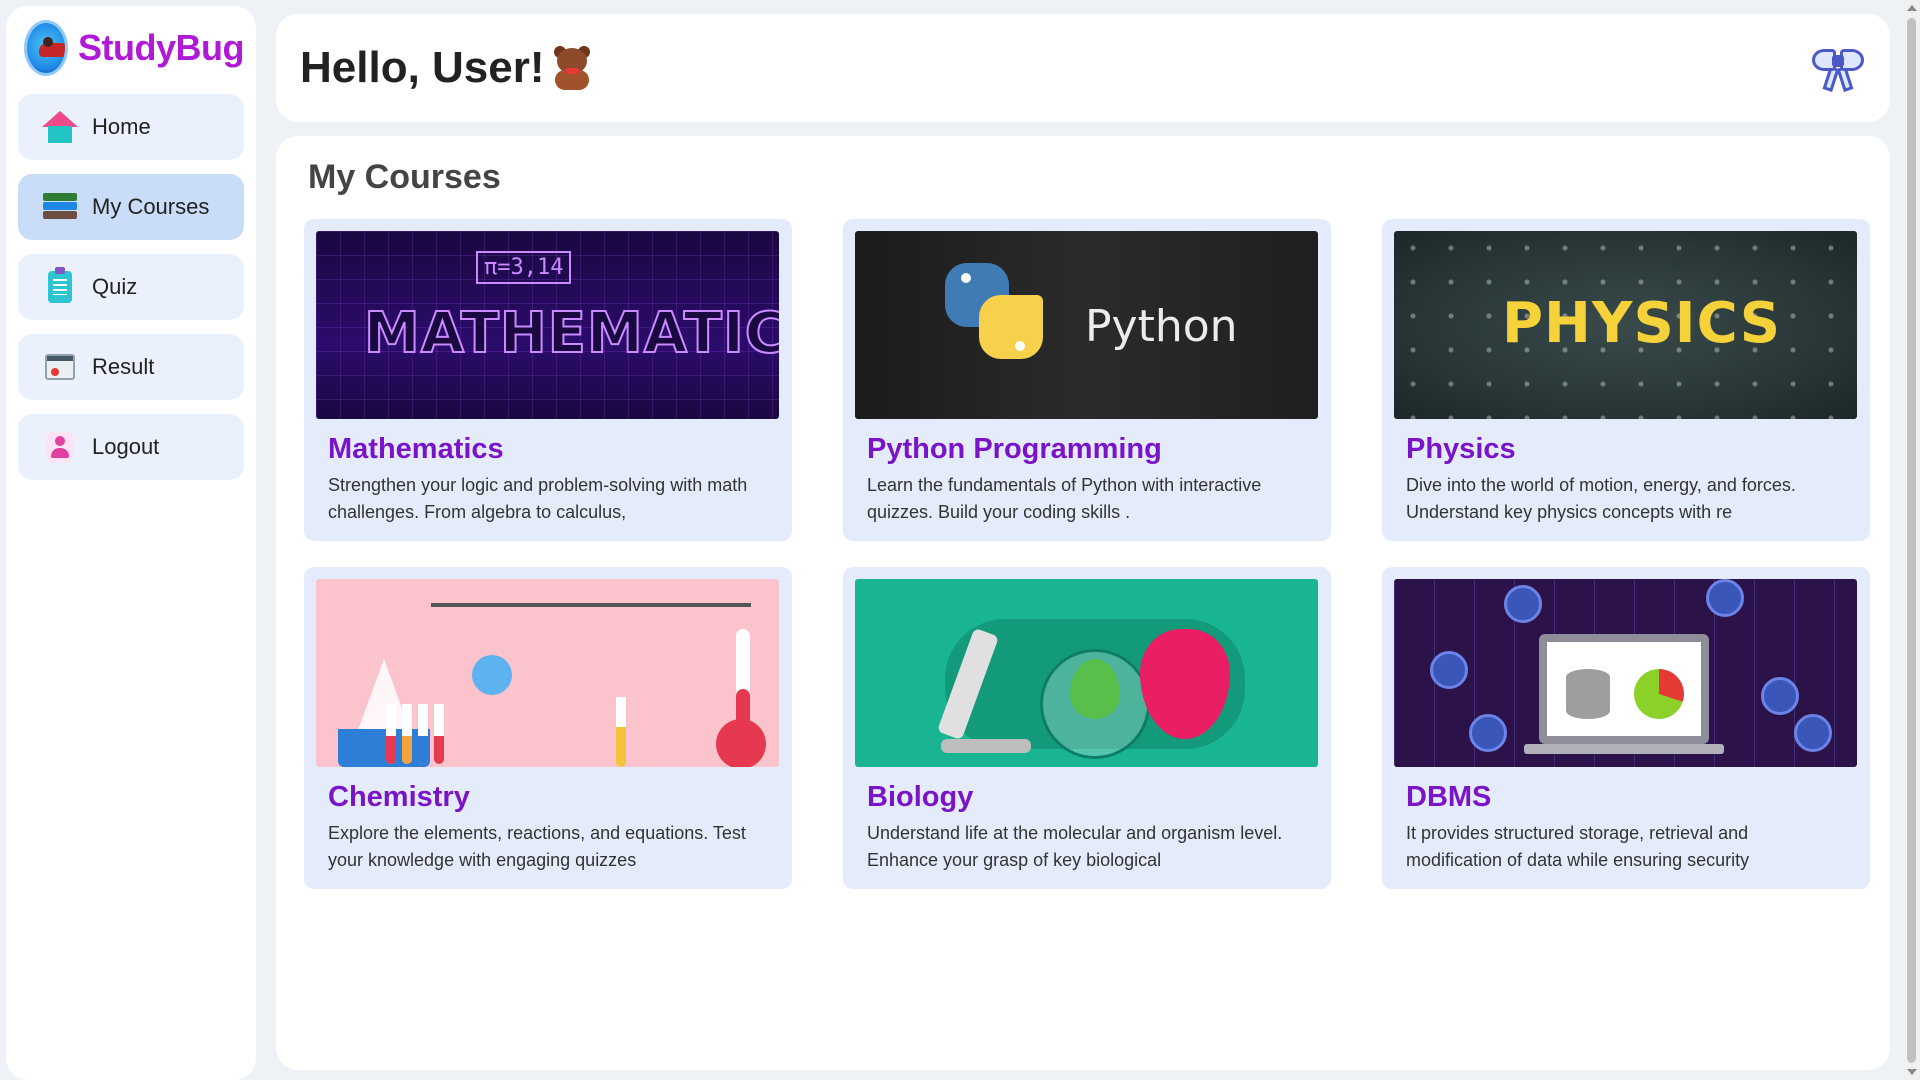  What do you see at coordinates (1912, 1072) in the screenshot?
I see `scroll-down-icon` at bounding box center [1912, 1072].